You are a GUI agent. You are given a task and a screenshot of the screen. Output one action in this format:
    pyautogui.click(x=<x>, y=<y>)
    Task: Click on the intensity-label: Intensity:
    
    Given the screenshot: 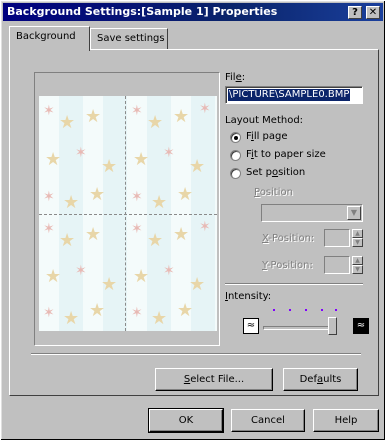 What is the action you would take?
    pyautogui.click(x=248, y=296)
    